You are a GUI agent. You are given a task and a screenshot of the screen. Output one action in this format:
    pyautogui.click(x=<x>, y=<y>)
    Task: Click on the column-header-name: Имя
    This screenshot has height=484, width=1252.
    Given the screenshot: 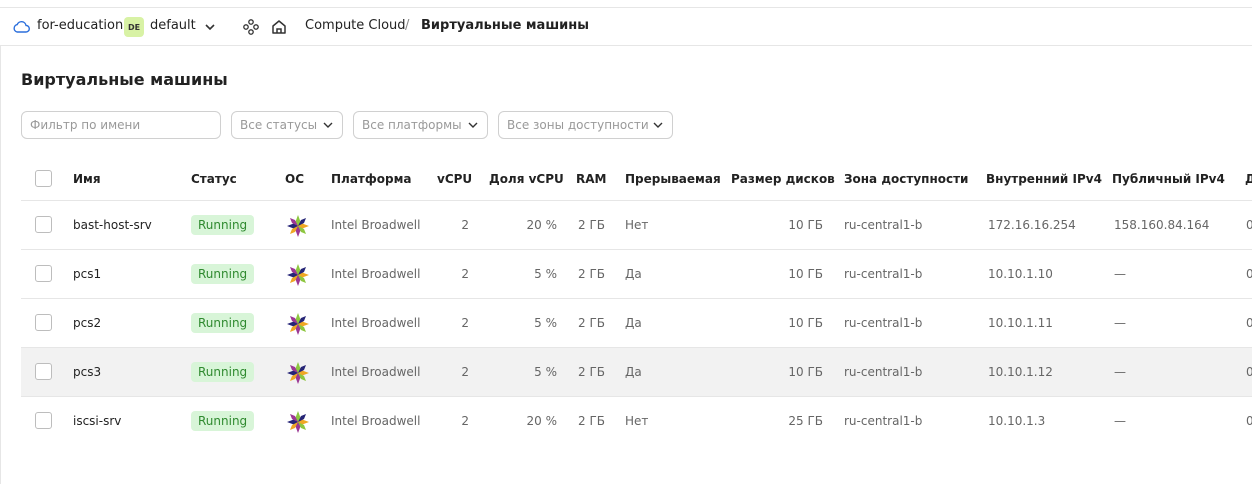 What is the action you would take?
    pyautogui.click(x=87, y=179)
    